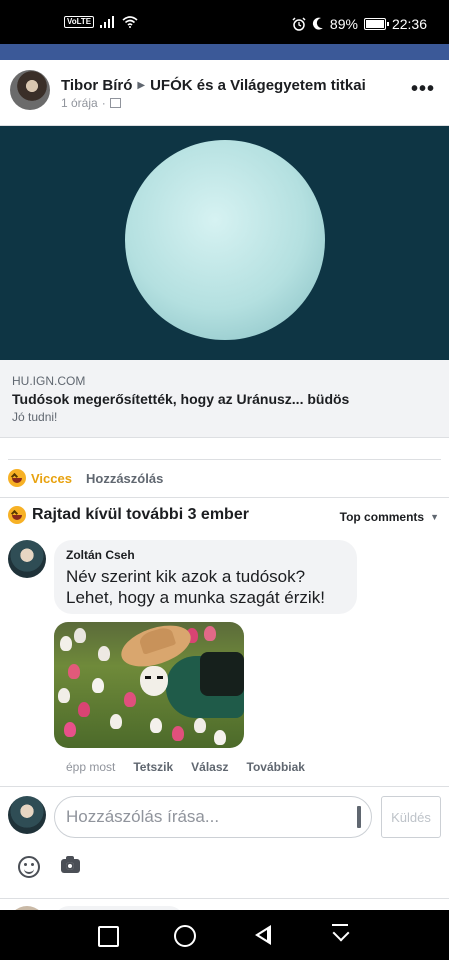 The image size is (449, 960). I want to click on volte-icon: VoLTE, so click(79, 22).